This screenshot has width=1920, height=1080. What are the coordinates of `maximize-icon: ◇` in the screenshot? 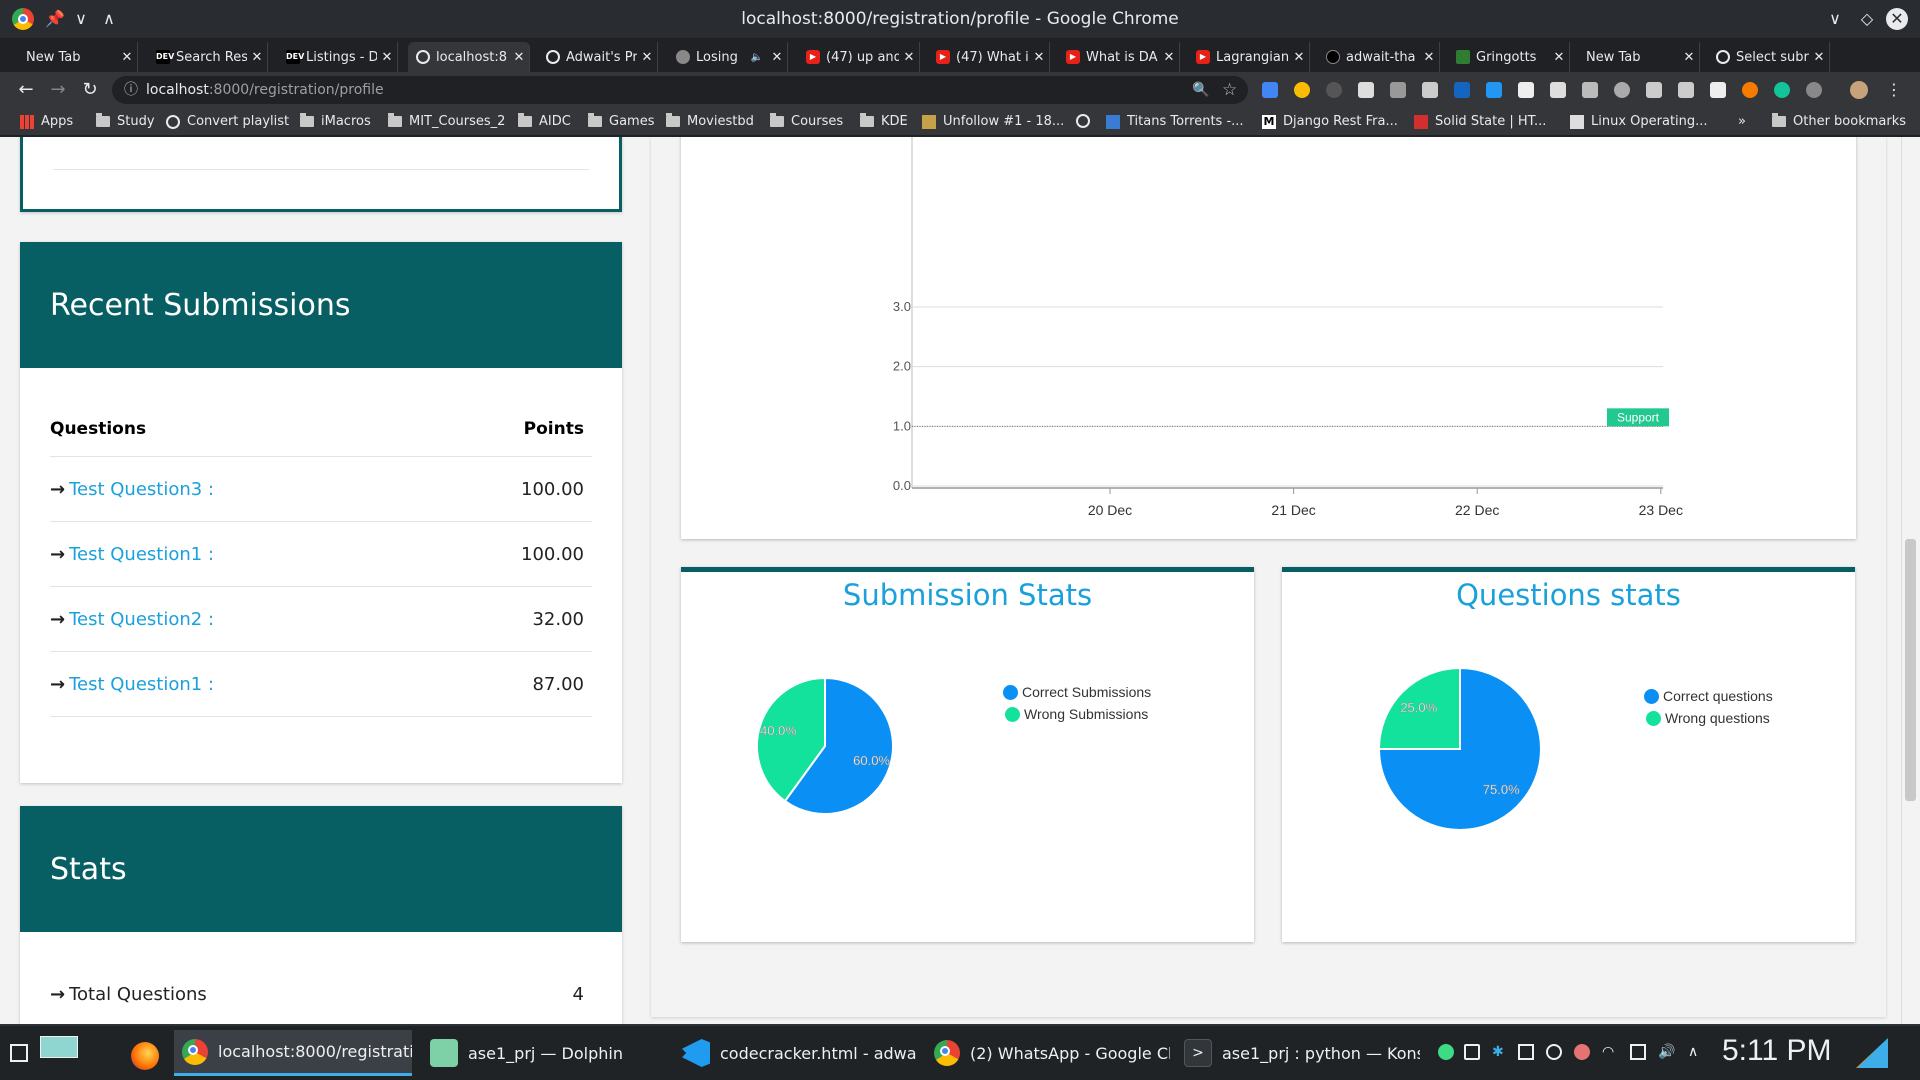 It's located at (1867, 19).